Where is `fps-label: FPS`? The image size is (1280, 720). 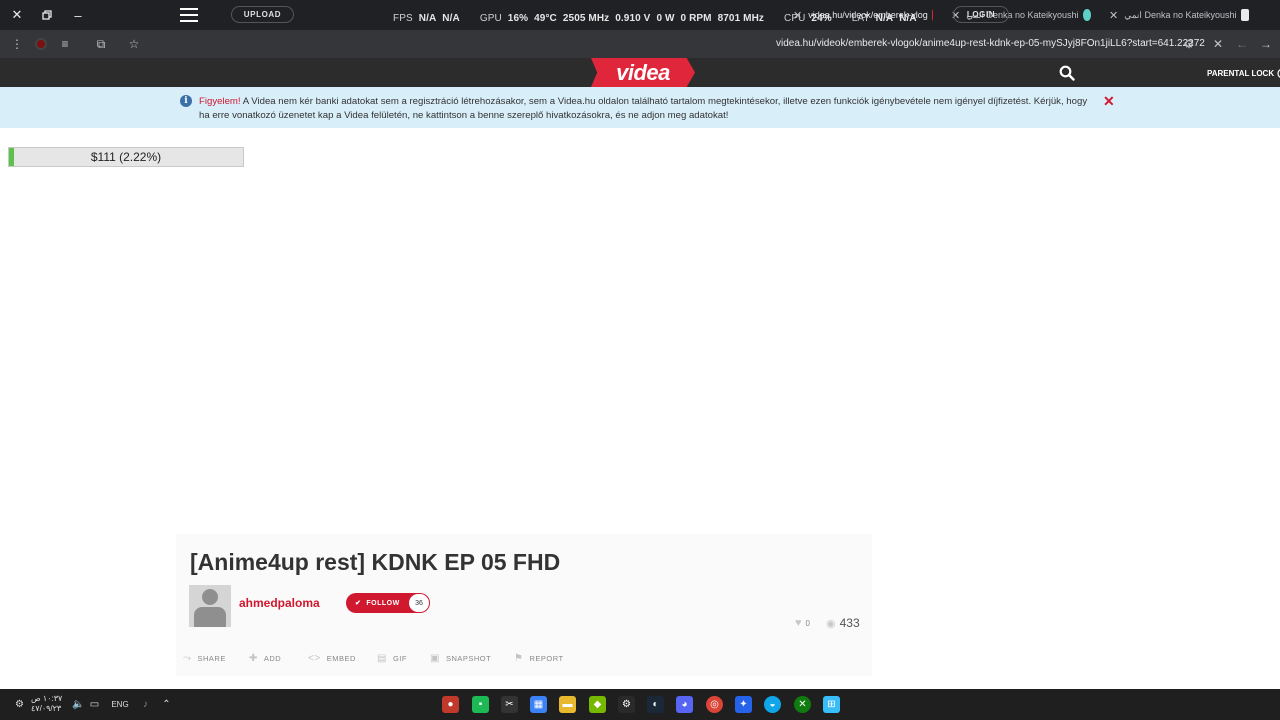
fps-label: FPS is located at coordinates (403, 18).